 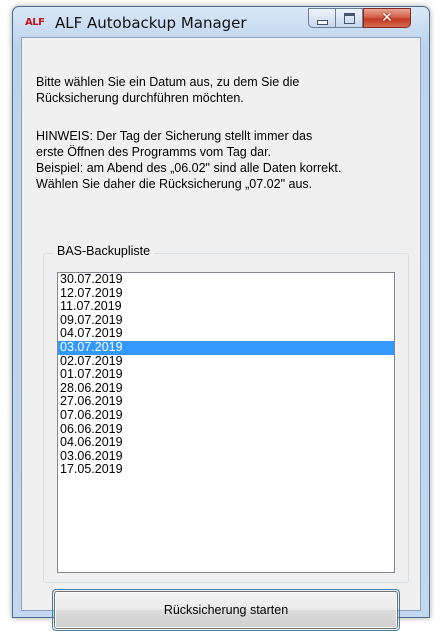 I want to click on backup-list-label: BAS-Backupliste, so click(x=104, y=251).